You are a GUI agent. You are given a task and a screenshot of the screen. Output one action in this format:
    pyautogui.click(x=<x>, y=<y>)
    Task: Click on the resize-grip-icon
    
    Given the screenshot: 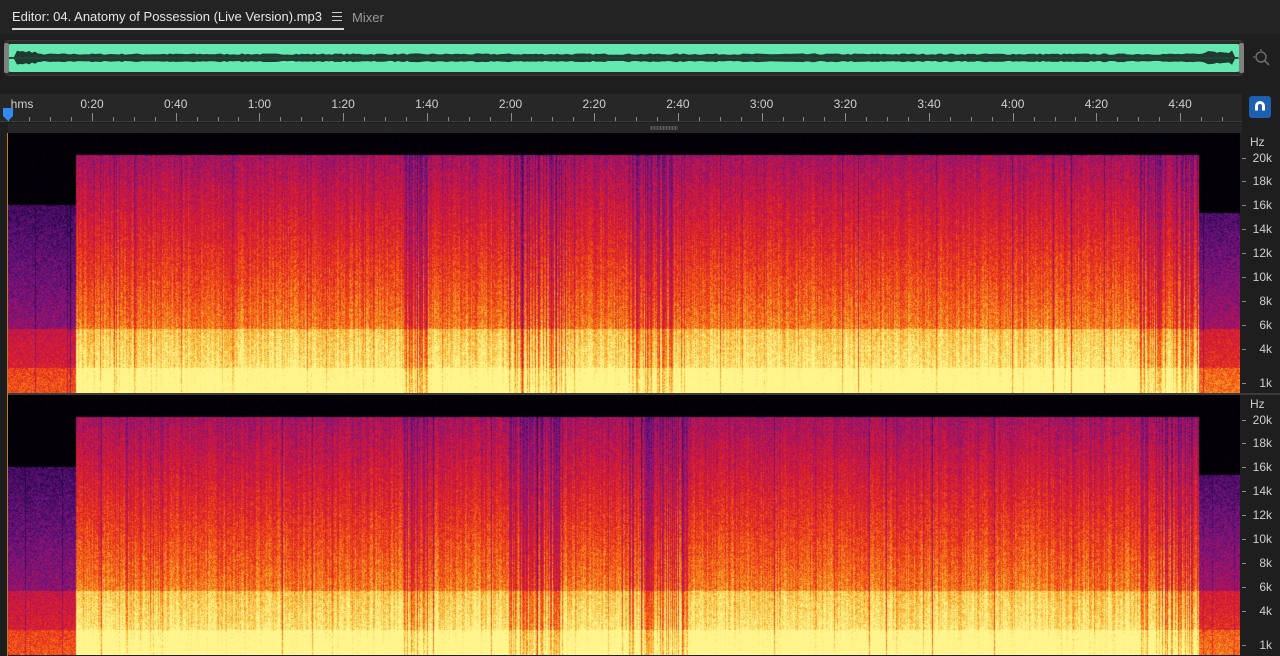 What is the action you would take?
    pyautogui.click(x=664, y=128)
    